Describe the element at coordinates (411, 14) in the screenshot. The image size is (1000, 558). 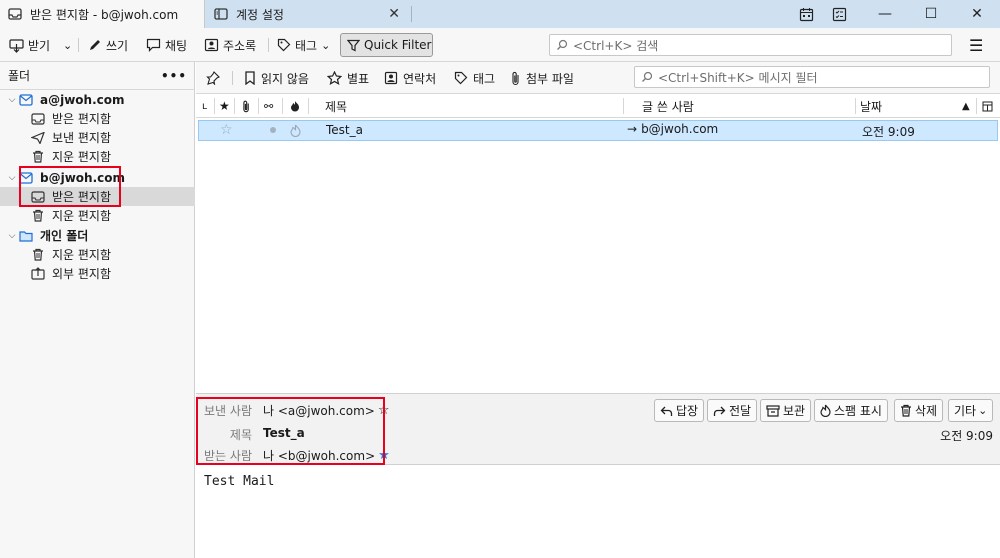
I see `tab-divider` at that location.